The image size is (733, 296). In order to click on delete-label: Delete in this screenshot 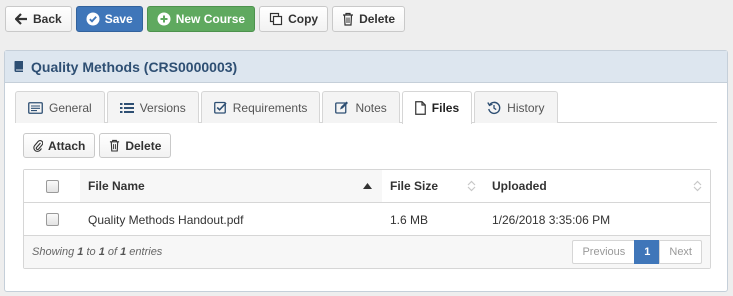, I will do `click(377, 19)`.